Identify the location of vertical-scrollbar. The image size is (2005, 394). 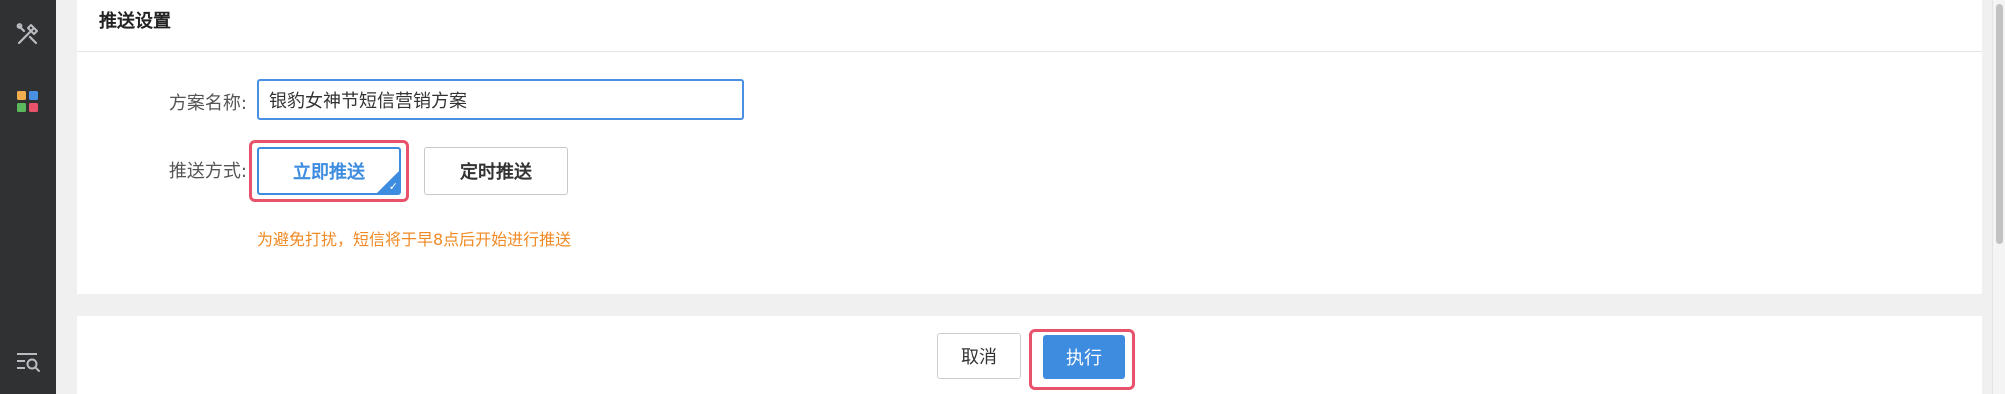
(1998, 197).